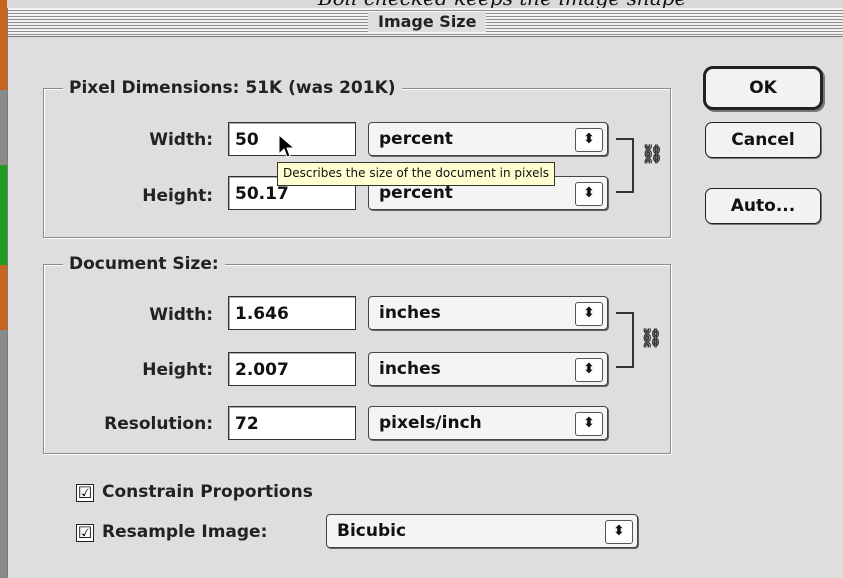  What do you see at coordinates (558, 4) in the screenshot?
I see `caption-text: Boll checked keeps the image shape` at bounding box center [558, 4].